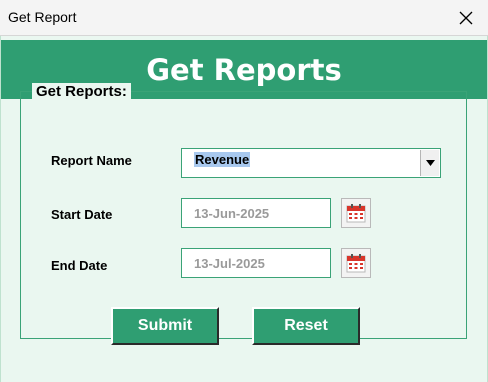  Describe the element at coordinates (306, 326) in the screenshot. I see `reset-button: Reset` at that location.